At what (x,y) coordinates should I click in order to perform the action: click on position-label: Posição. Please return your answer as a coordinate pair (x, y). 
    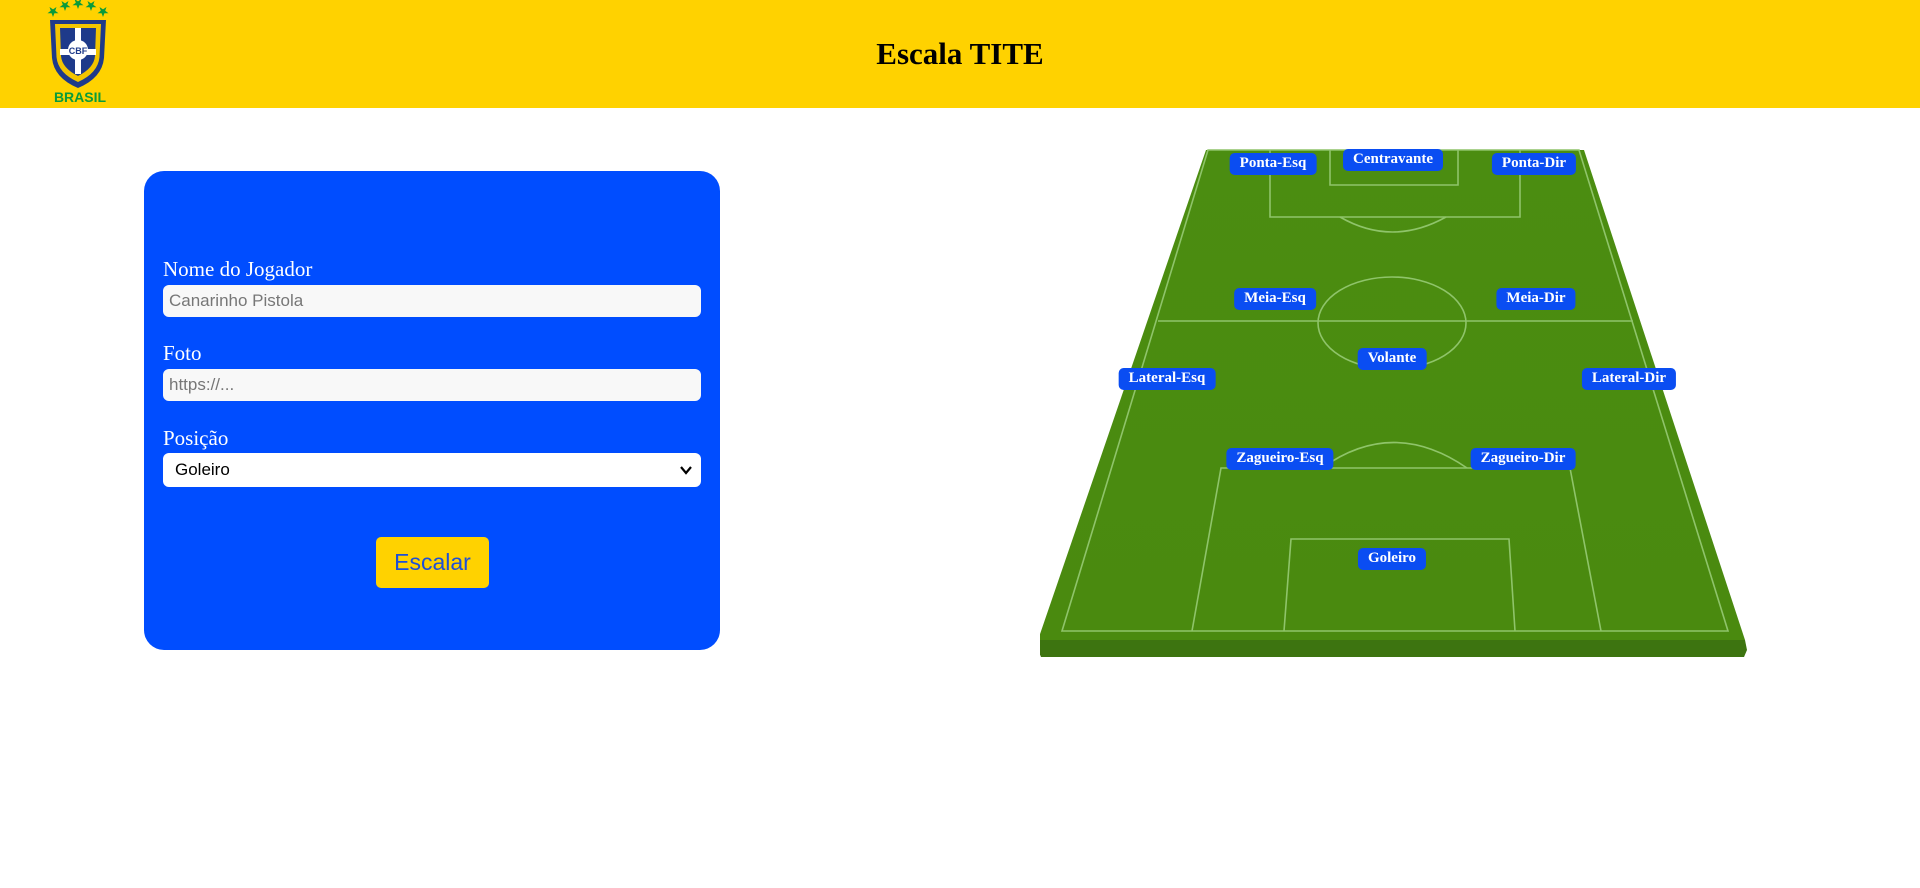
    Looking at the image, I should click on (196, 438).